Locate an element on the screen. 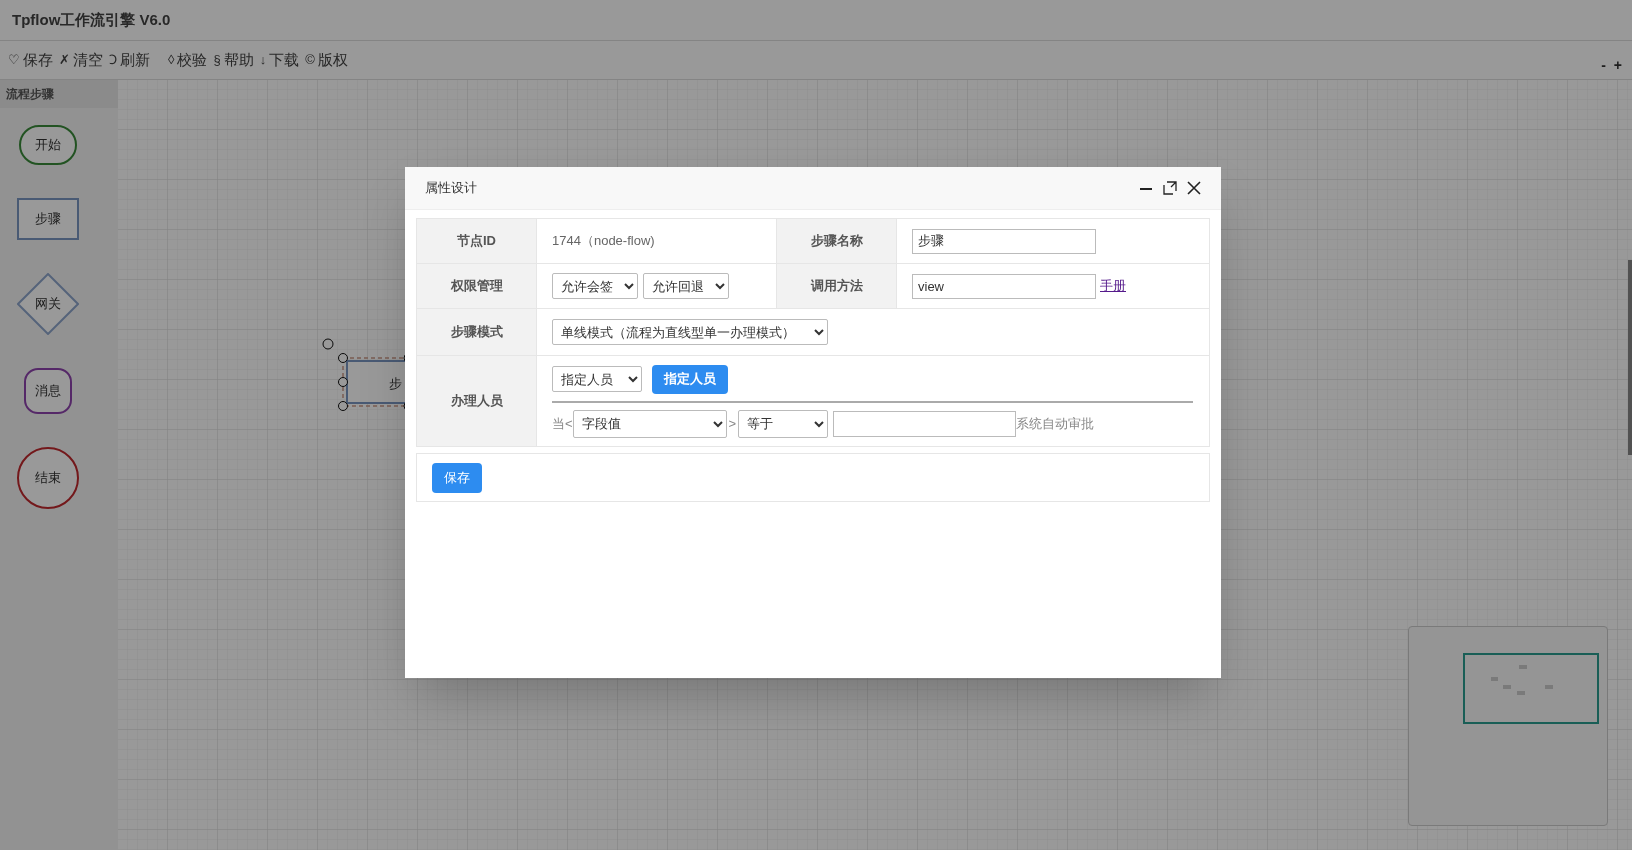 The image size is (1632, 850). node-id-value: 1744（node-flow) is located at coordinates (603, 241).